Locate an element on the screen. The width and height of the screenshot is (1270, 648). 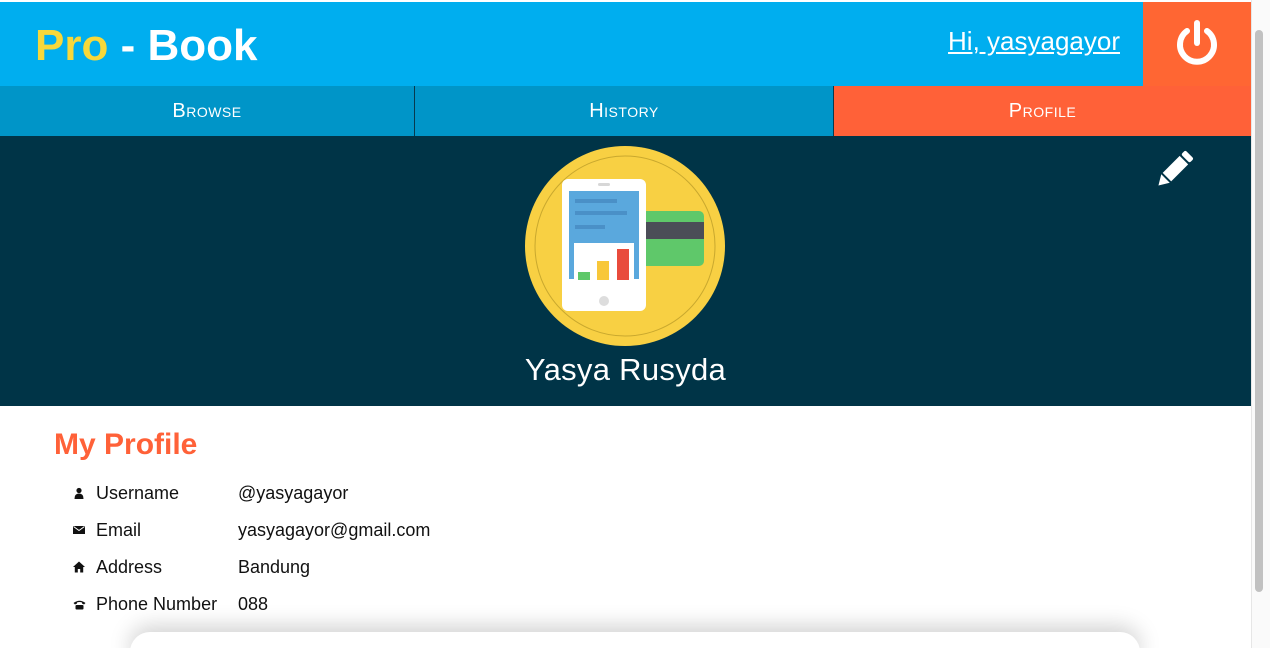
info-row-username: Username @yasyagayor is located at coordinates (210, 493).